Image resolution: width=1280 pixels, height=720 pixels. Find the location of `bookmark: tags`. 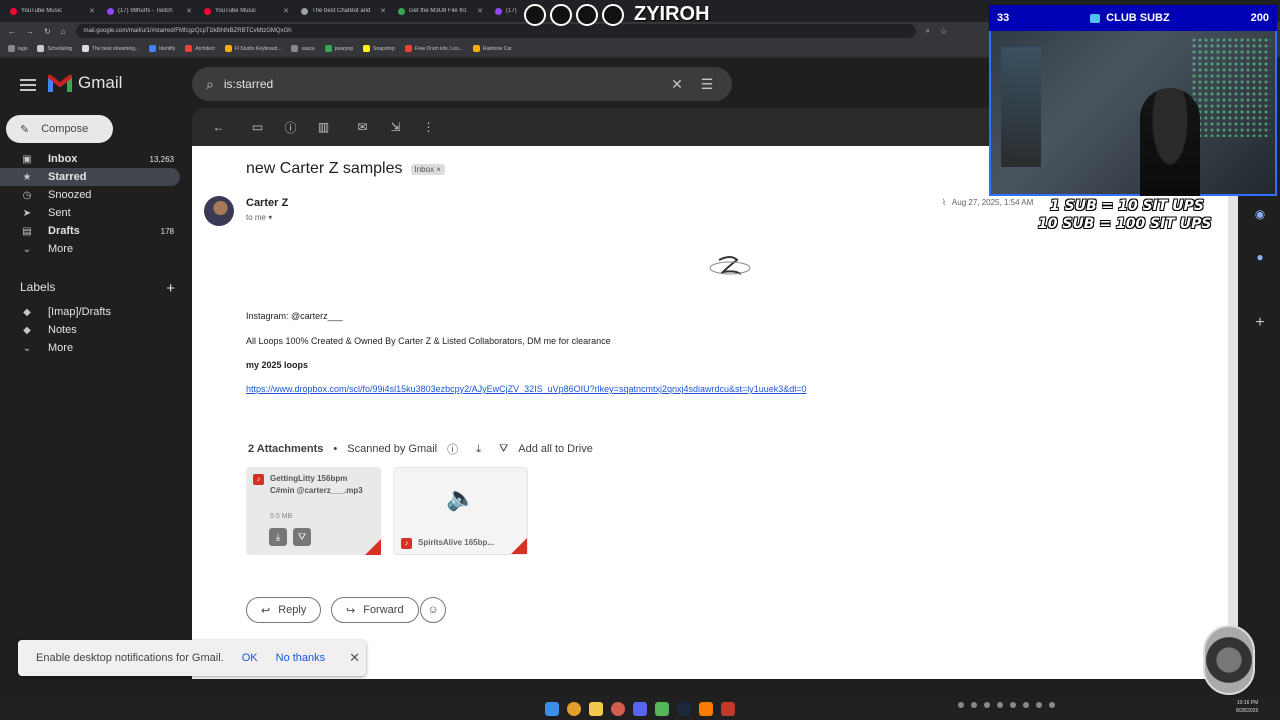

bookmark: tags is located at coordinates (17, 48).